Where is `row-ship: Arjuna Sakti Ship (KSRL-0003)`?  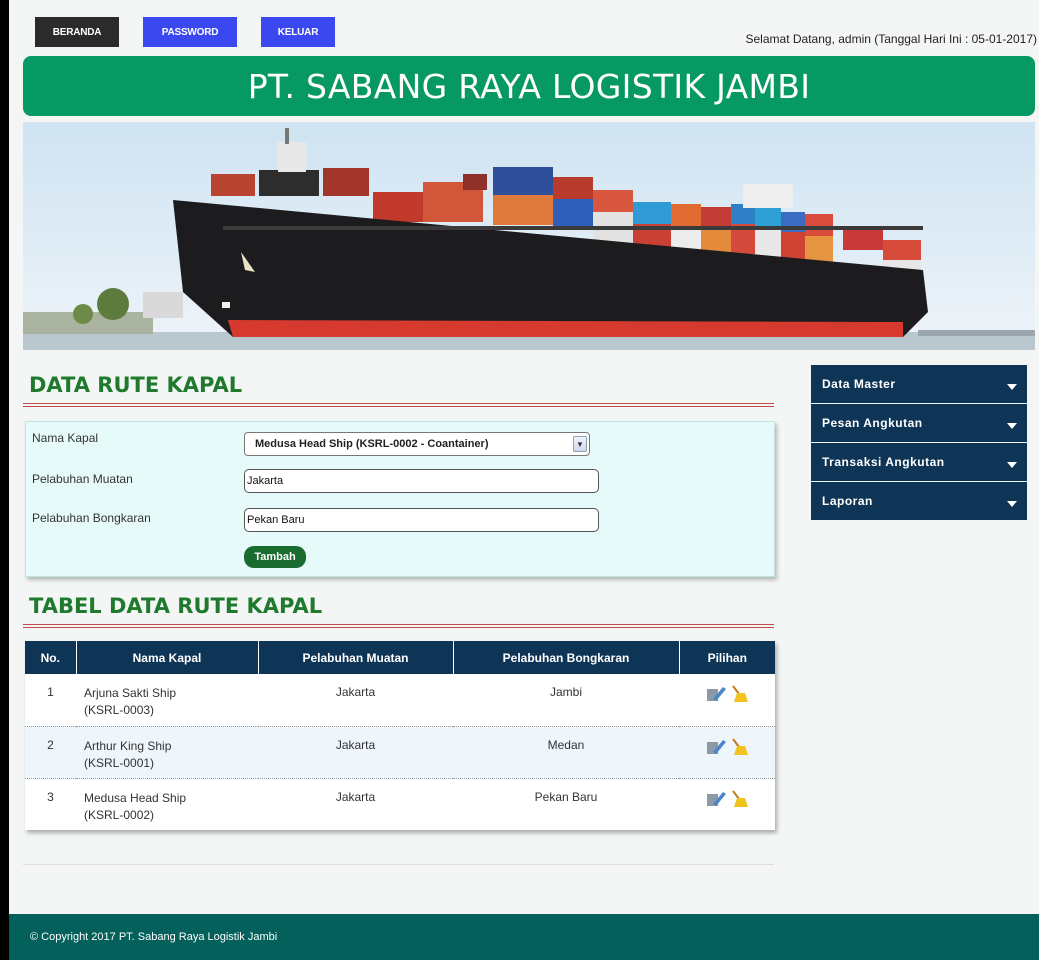 row-ship: Arjuna Sakti Ship (KSRL-0003) is located at coordinates (167, 700).